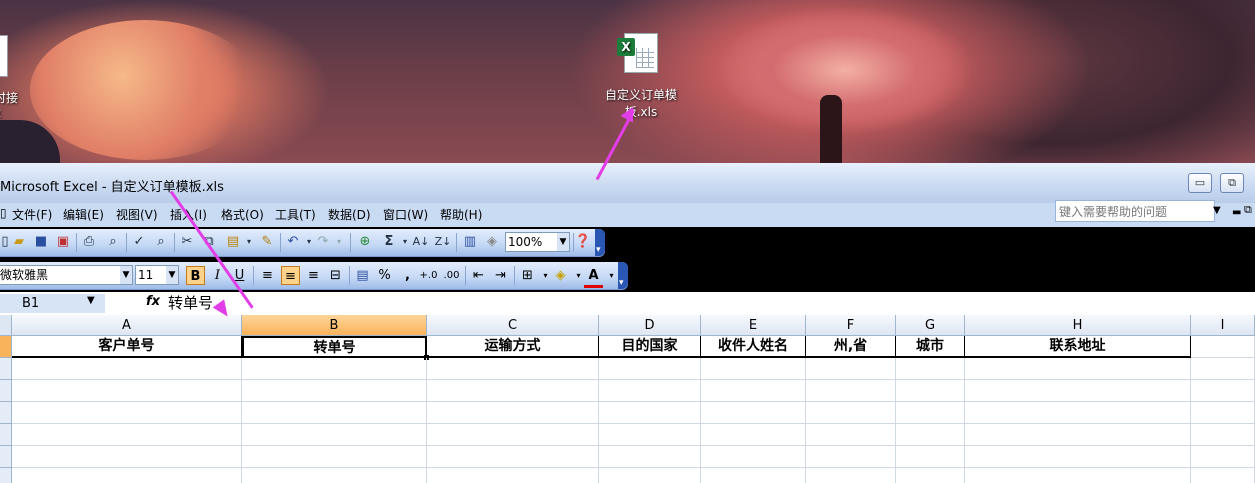  What do you see at coordinates (930, 347) in the screenshot?
I see `cell-g1: 城市` at bounding box center [930, 347].